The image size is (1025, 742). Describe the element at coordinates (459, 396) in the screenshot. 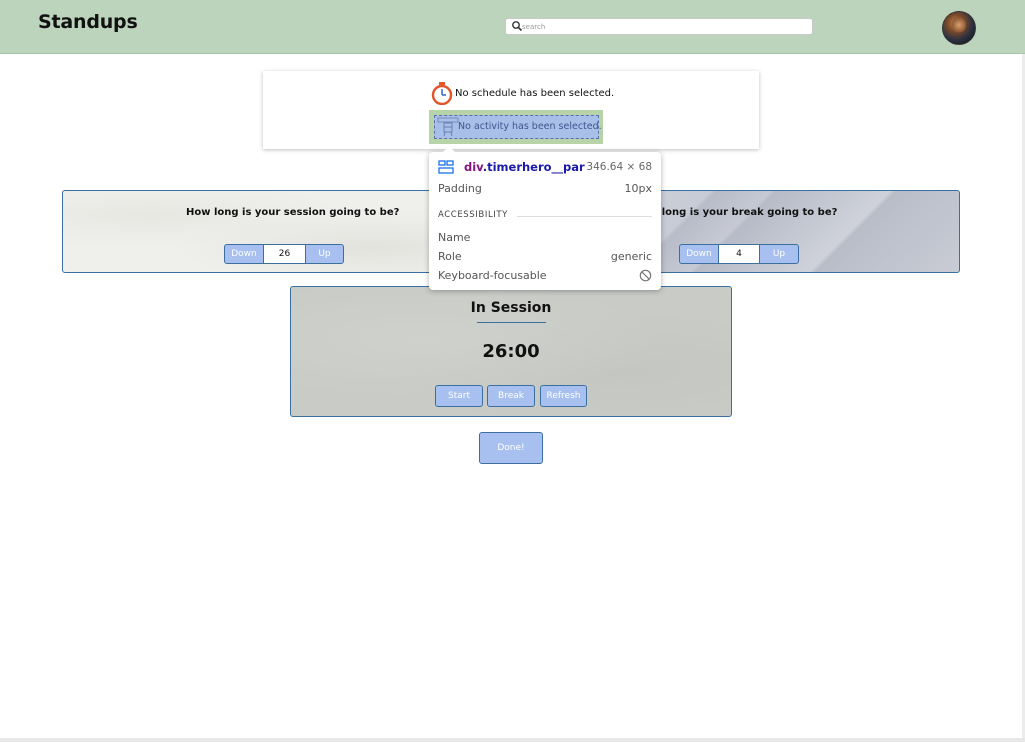

I see `start-button: Start` at that location.